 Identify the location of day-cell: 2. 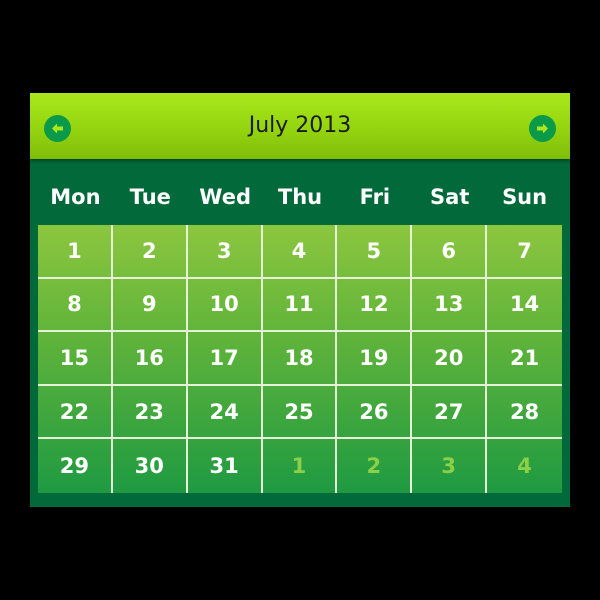
(150, 252).